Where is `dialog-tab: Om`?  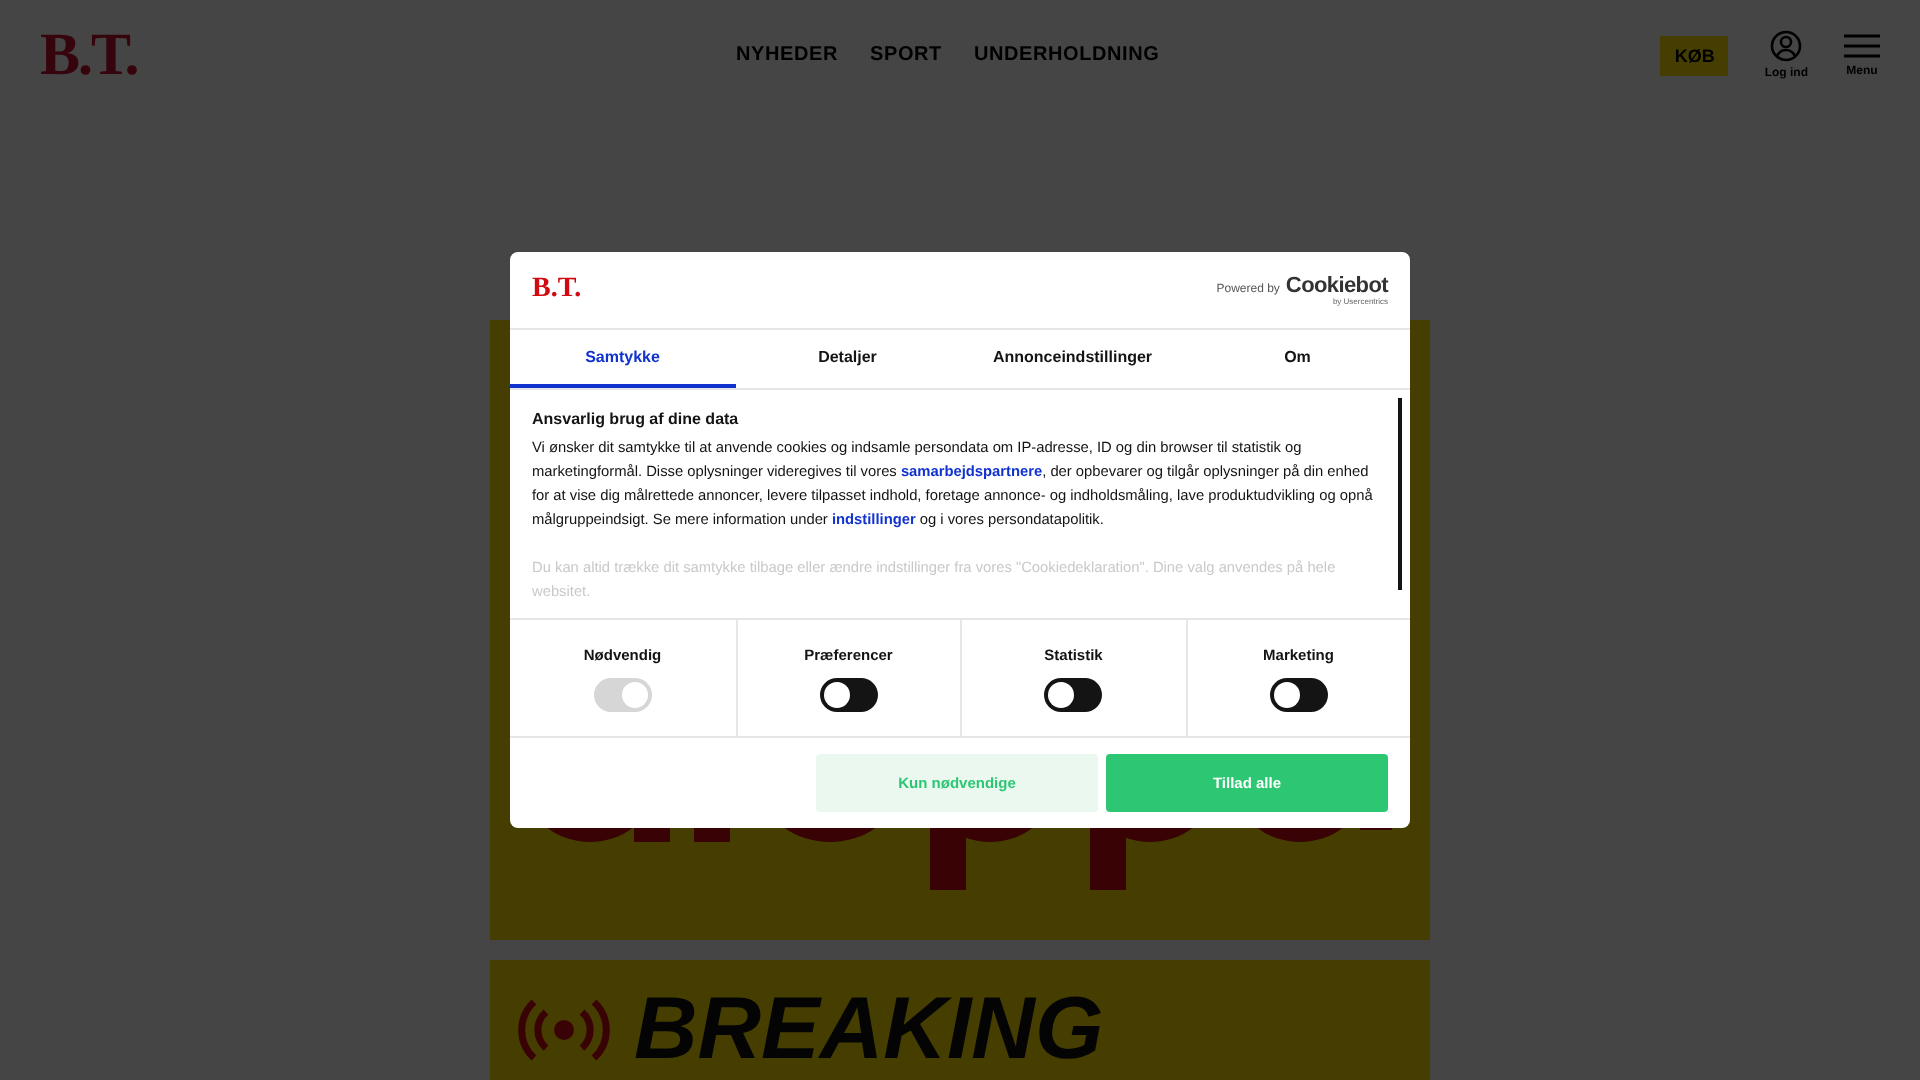 dialog-tab: Om is located at coordinates (1297, 359).